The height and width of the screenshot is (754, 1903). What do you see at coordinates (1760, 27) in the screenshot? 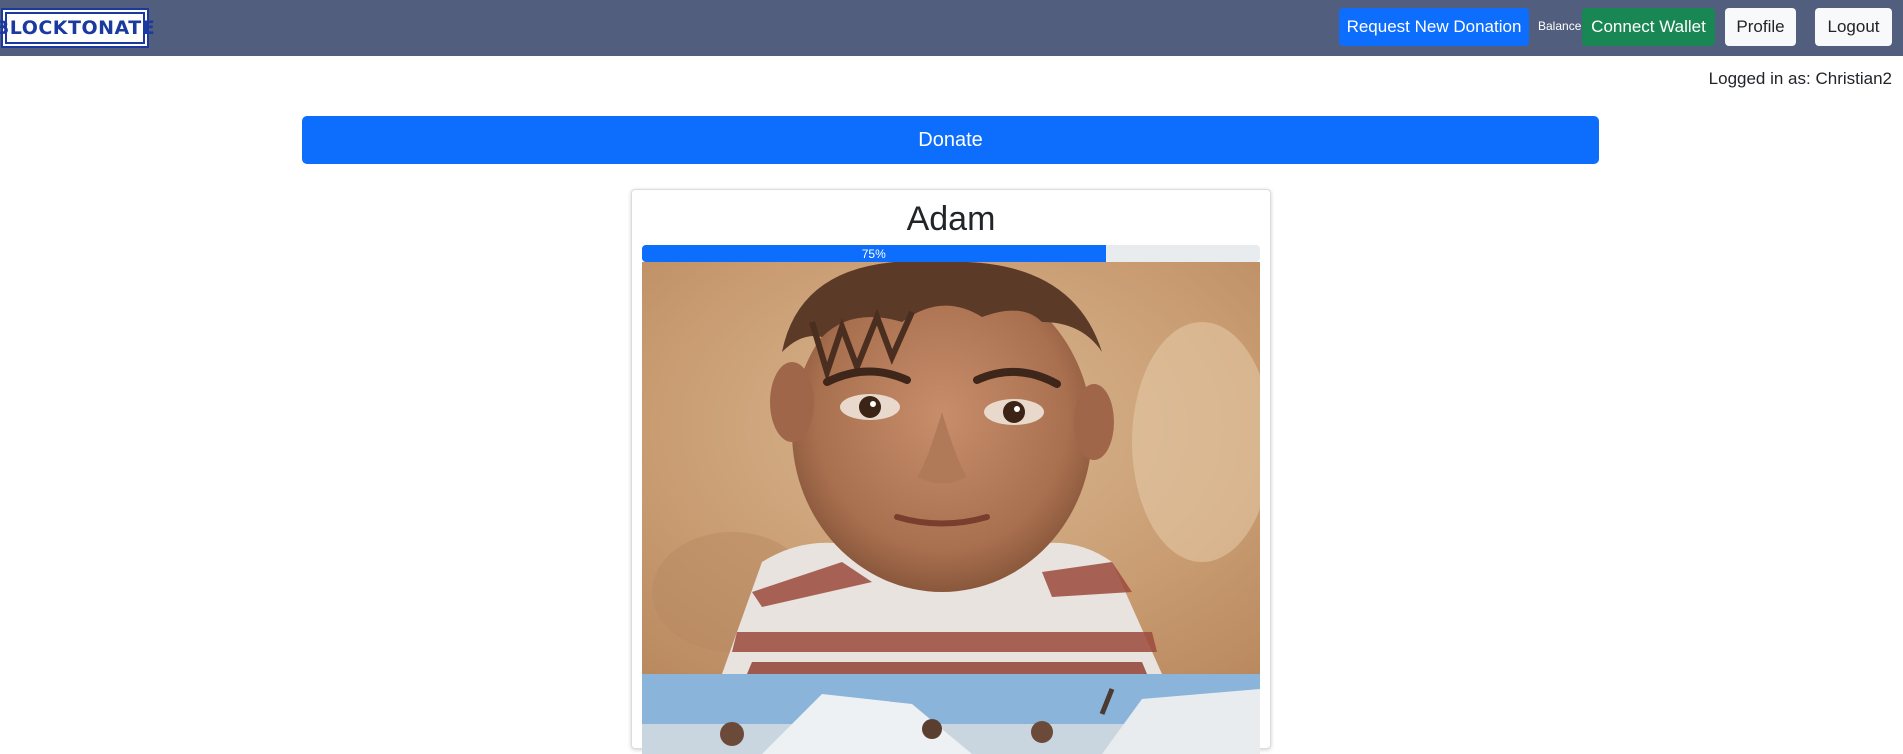
I see `profile-button: Profile` at bounding box center [1760, 27].